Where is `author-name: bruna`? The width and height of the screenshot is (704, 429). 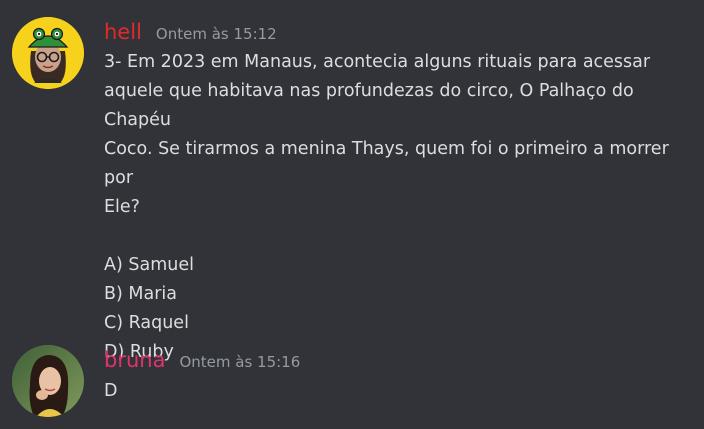 author-name: bruna is located at coordinates (134, 360).